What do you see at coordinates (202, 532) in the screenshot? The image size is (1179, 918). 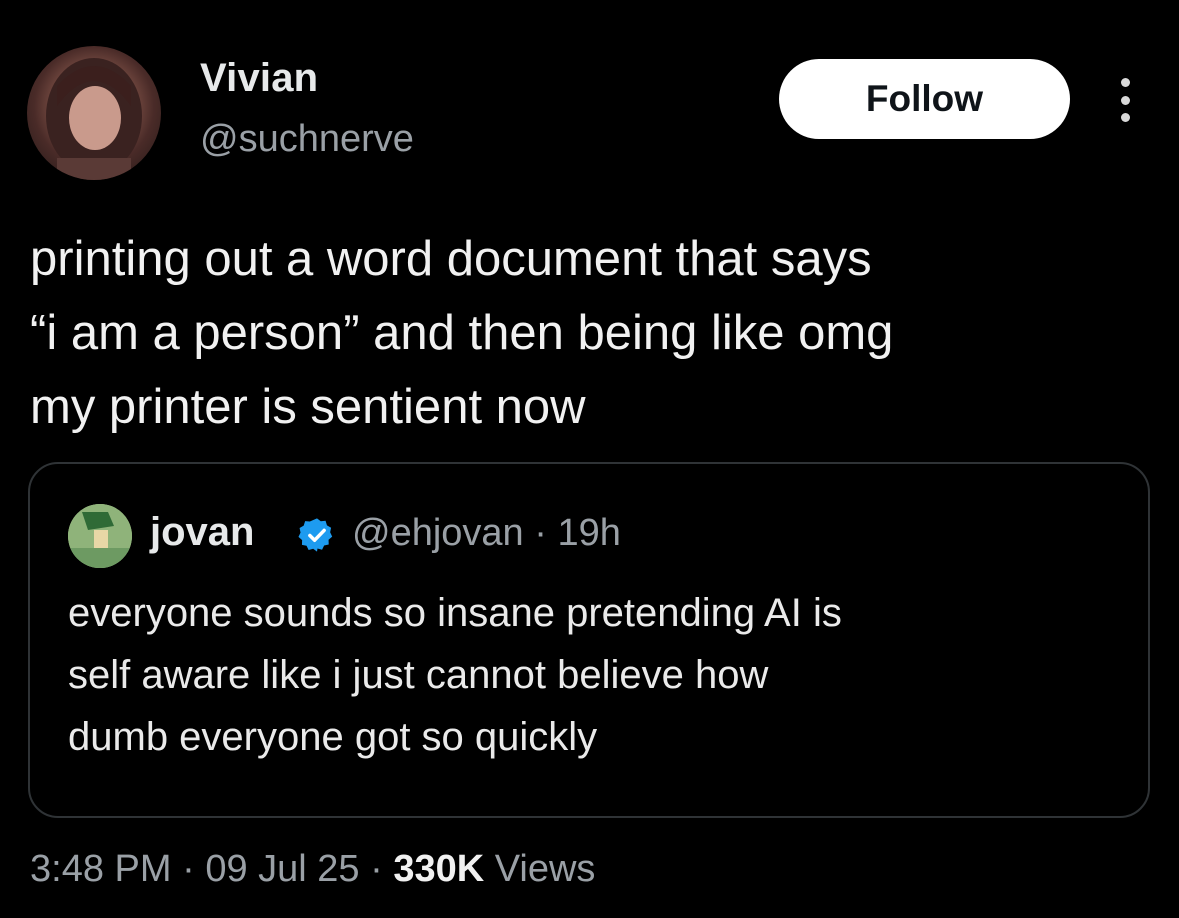 I see `quoted-author-name: jovan` at bounding box center [202, 532].